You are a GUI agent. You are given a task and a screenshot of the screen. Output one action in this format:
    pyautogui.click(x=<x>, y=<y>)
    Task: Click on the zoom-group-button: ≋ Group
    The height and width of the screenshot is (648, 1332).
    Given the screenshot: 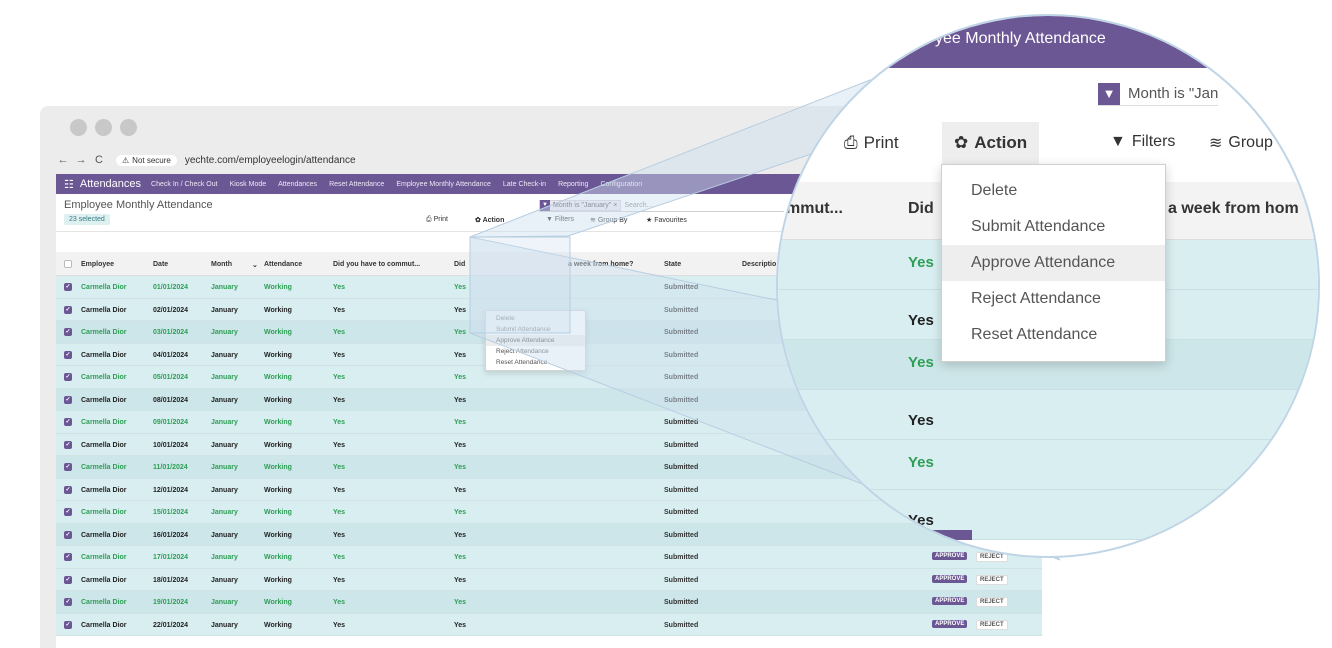 What is the action you would take?
    pyautogui.click(x=1241, y=143)
    